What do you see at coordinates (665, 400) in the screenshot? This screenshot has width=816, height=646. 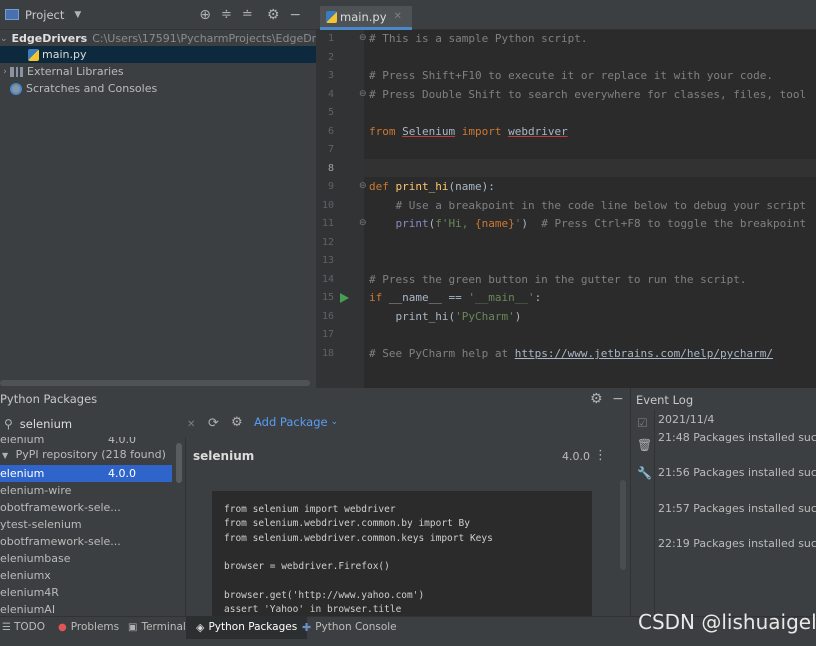 I see `event-log-title: Event Log` at bounding box center [665, 400].